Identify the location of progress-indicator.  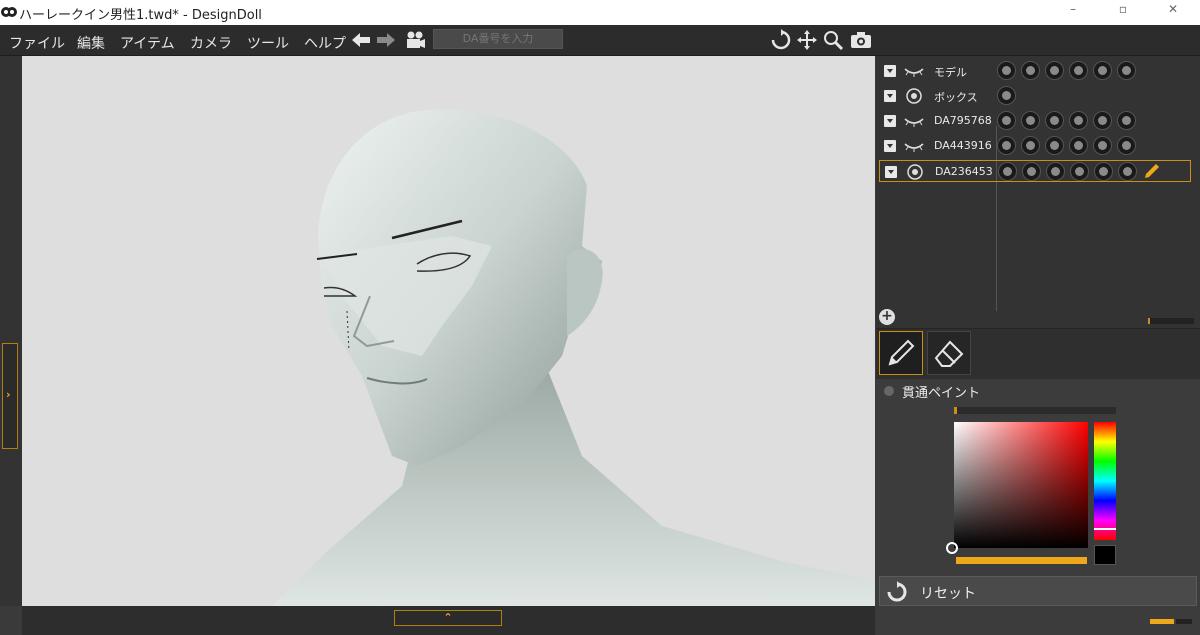
(1162, 621).